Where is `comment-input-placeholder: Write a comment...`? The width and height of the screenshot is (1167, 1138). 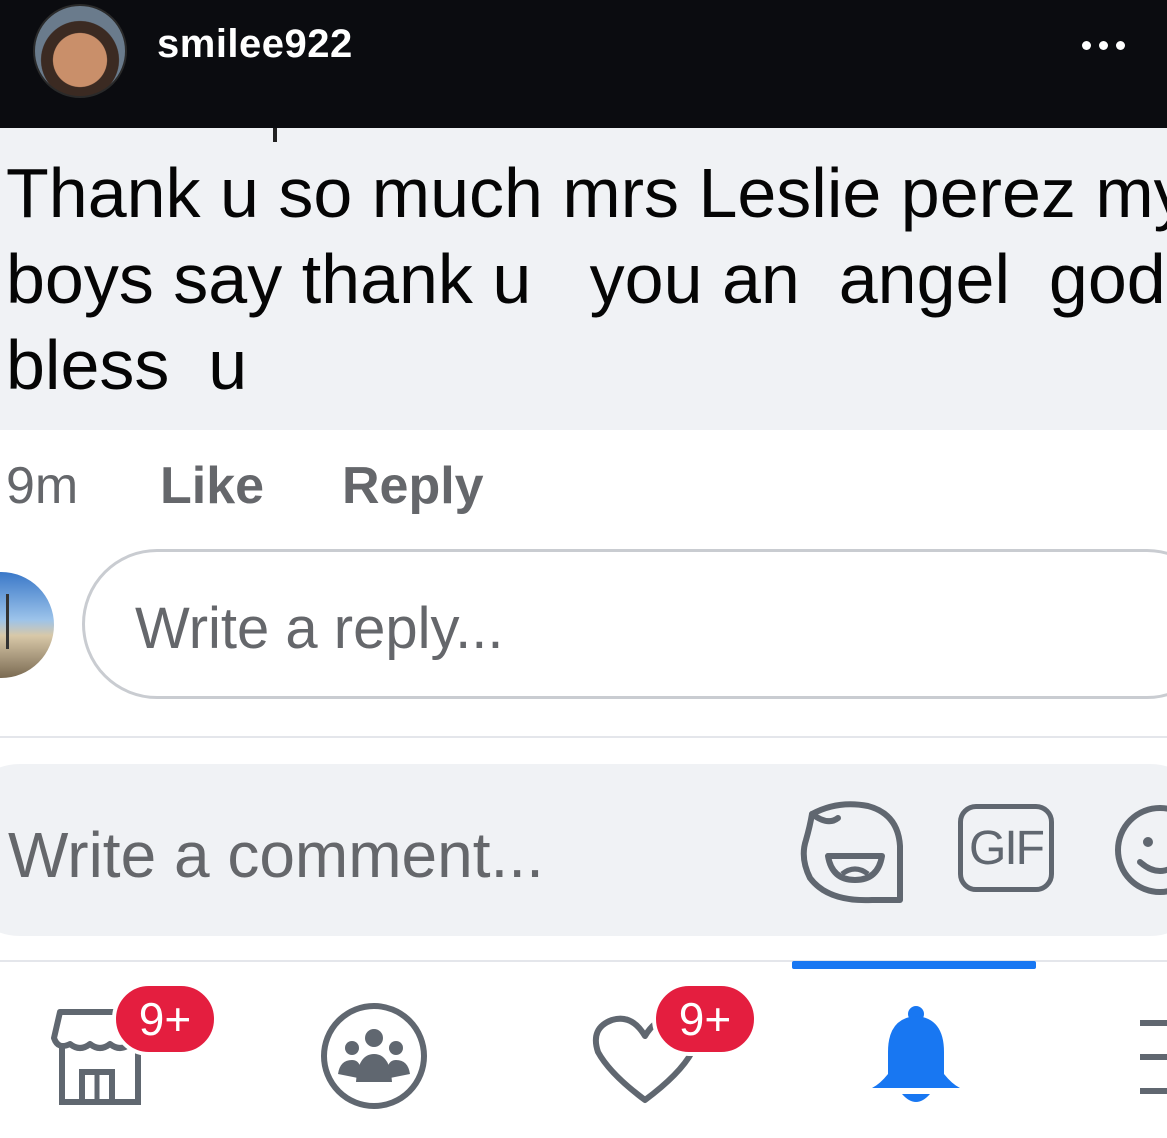 comment-input-placeholder: Write a comment... is located at coordinates (276, 855).